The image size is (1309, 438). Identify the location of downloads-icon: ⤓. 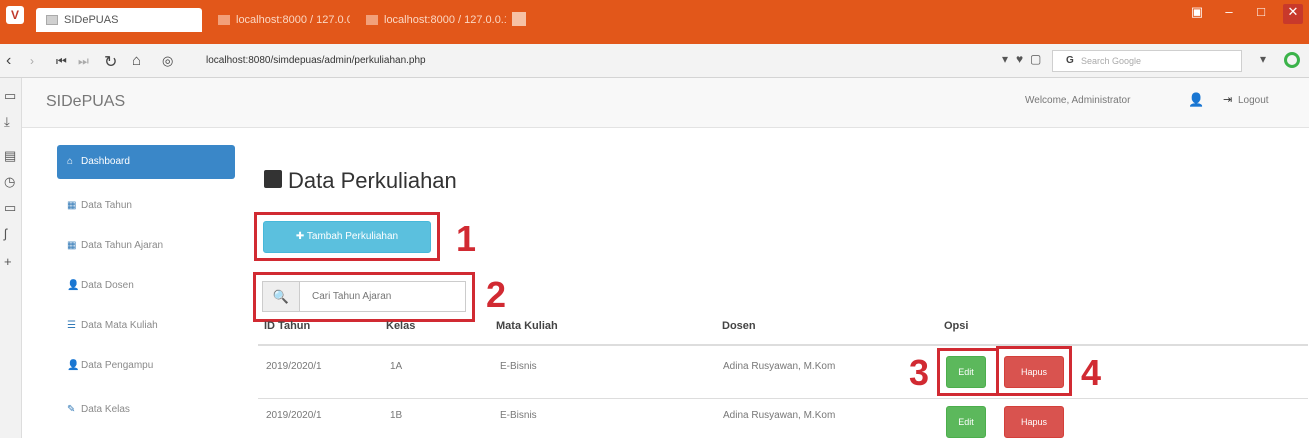
(7, 122).